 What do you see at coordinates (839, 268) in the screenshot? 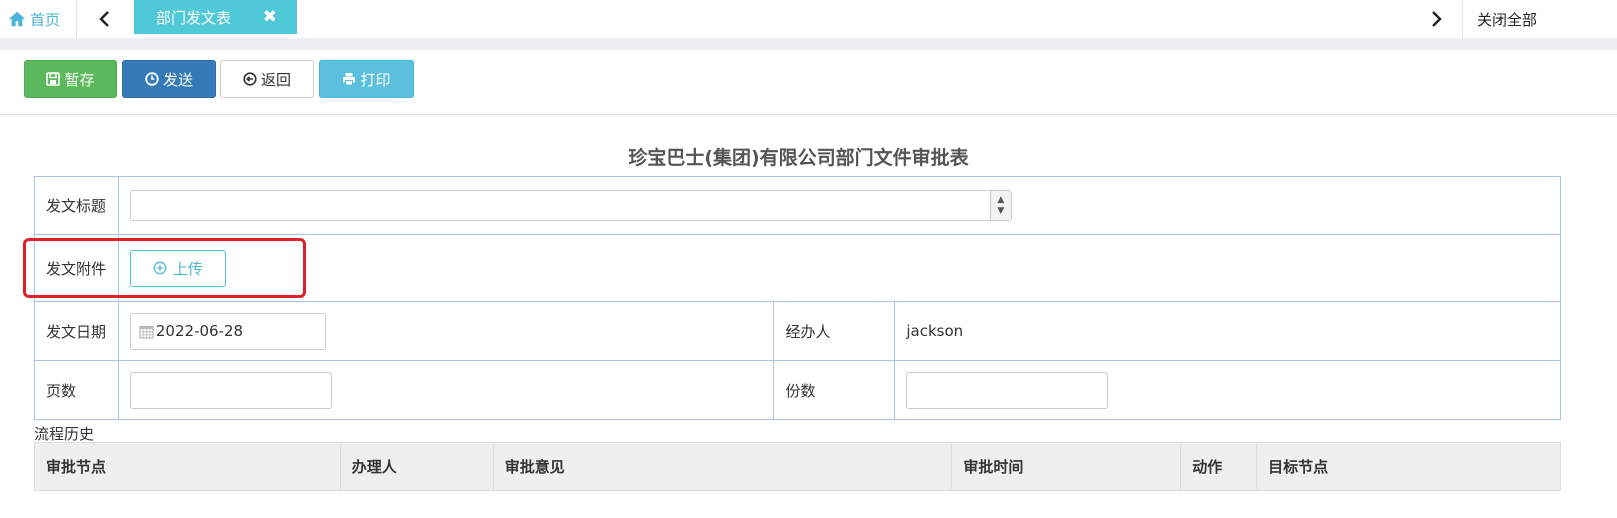
I see `attachment-cell: 上传` at bounding box center [839, 268].